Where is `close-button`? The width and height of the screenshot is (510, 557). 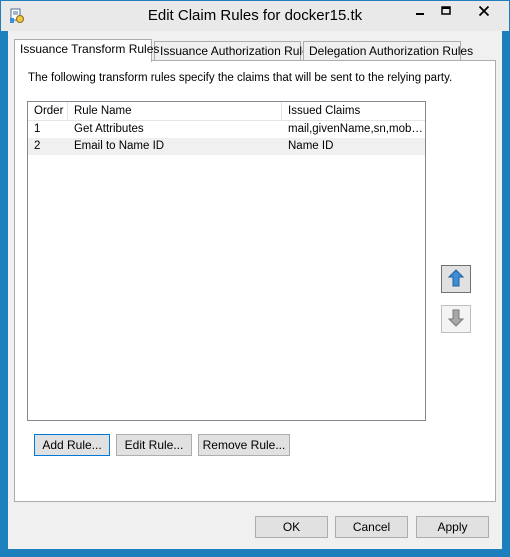 close-button is located at coordinates (484, 12).